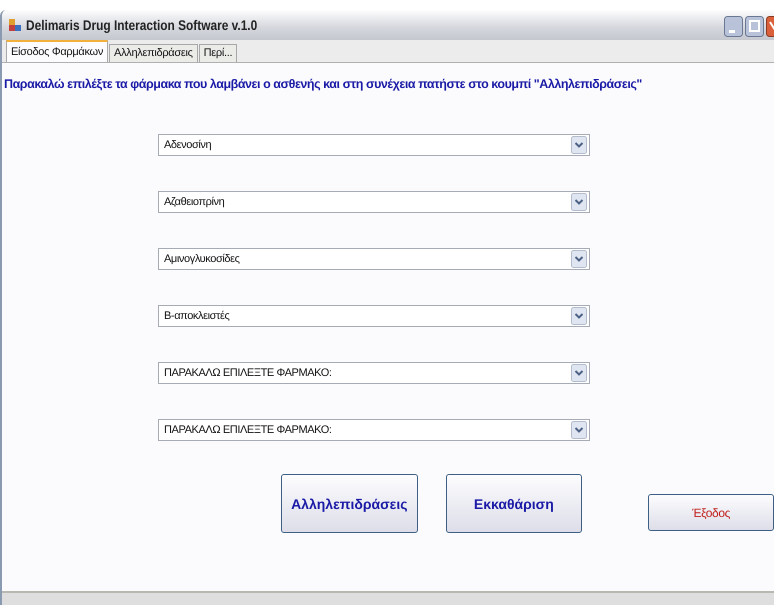  What do you see at coordinates (349, 503) in the screenshot?
I see `action-button: Αλληλεπιδράσεις` at bounding box center [349, 503].